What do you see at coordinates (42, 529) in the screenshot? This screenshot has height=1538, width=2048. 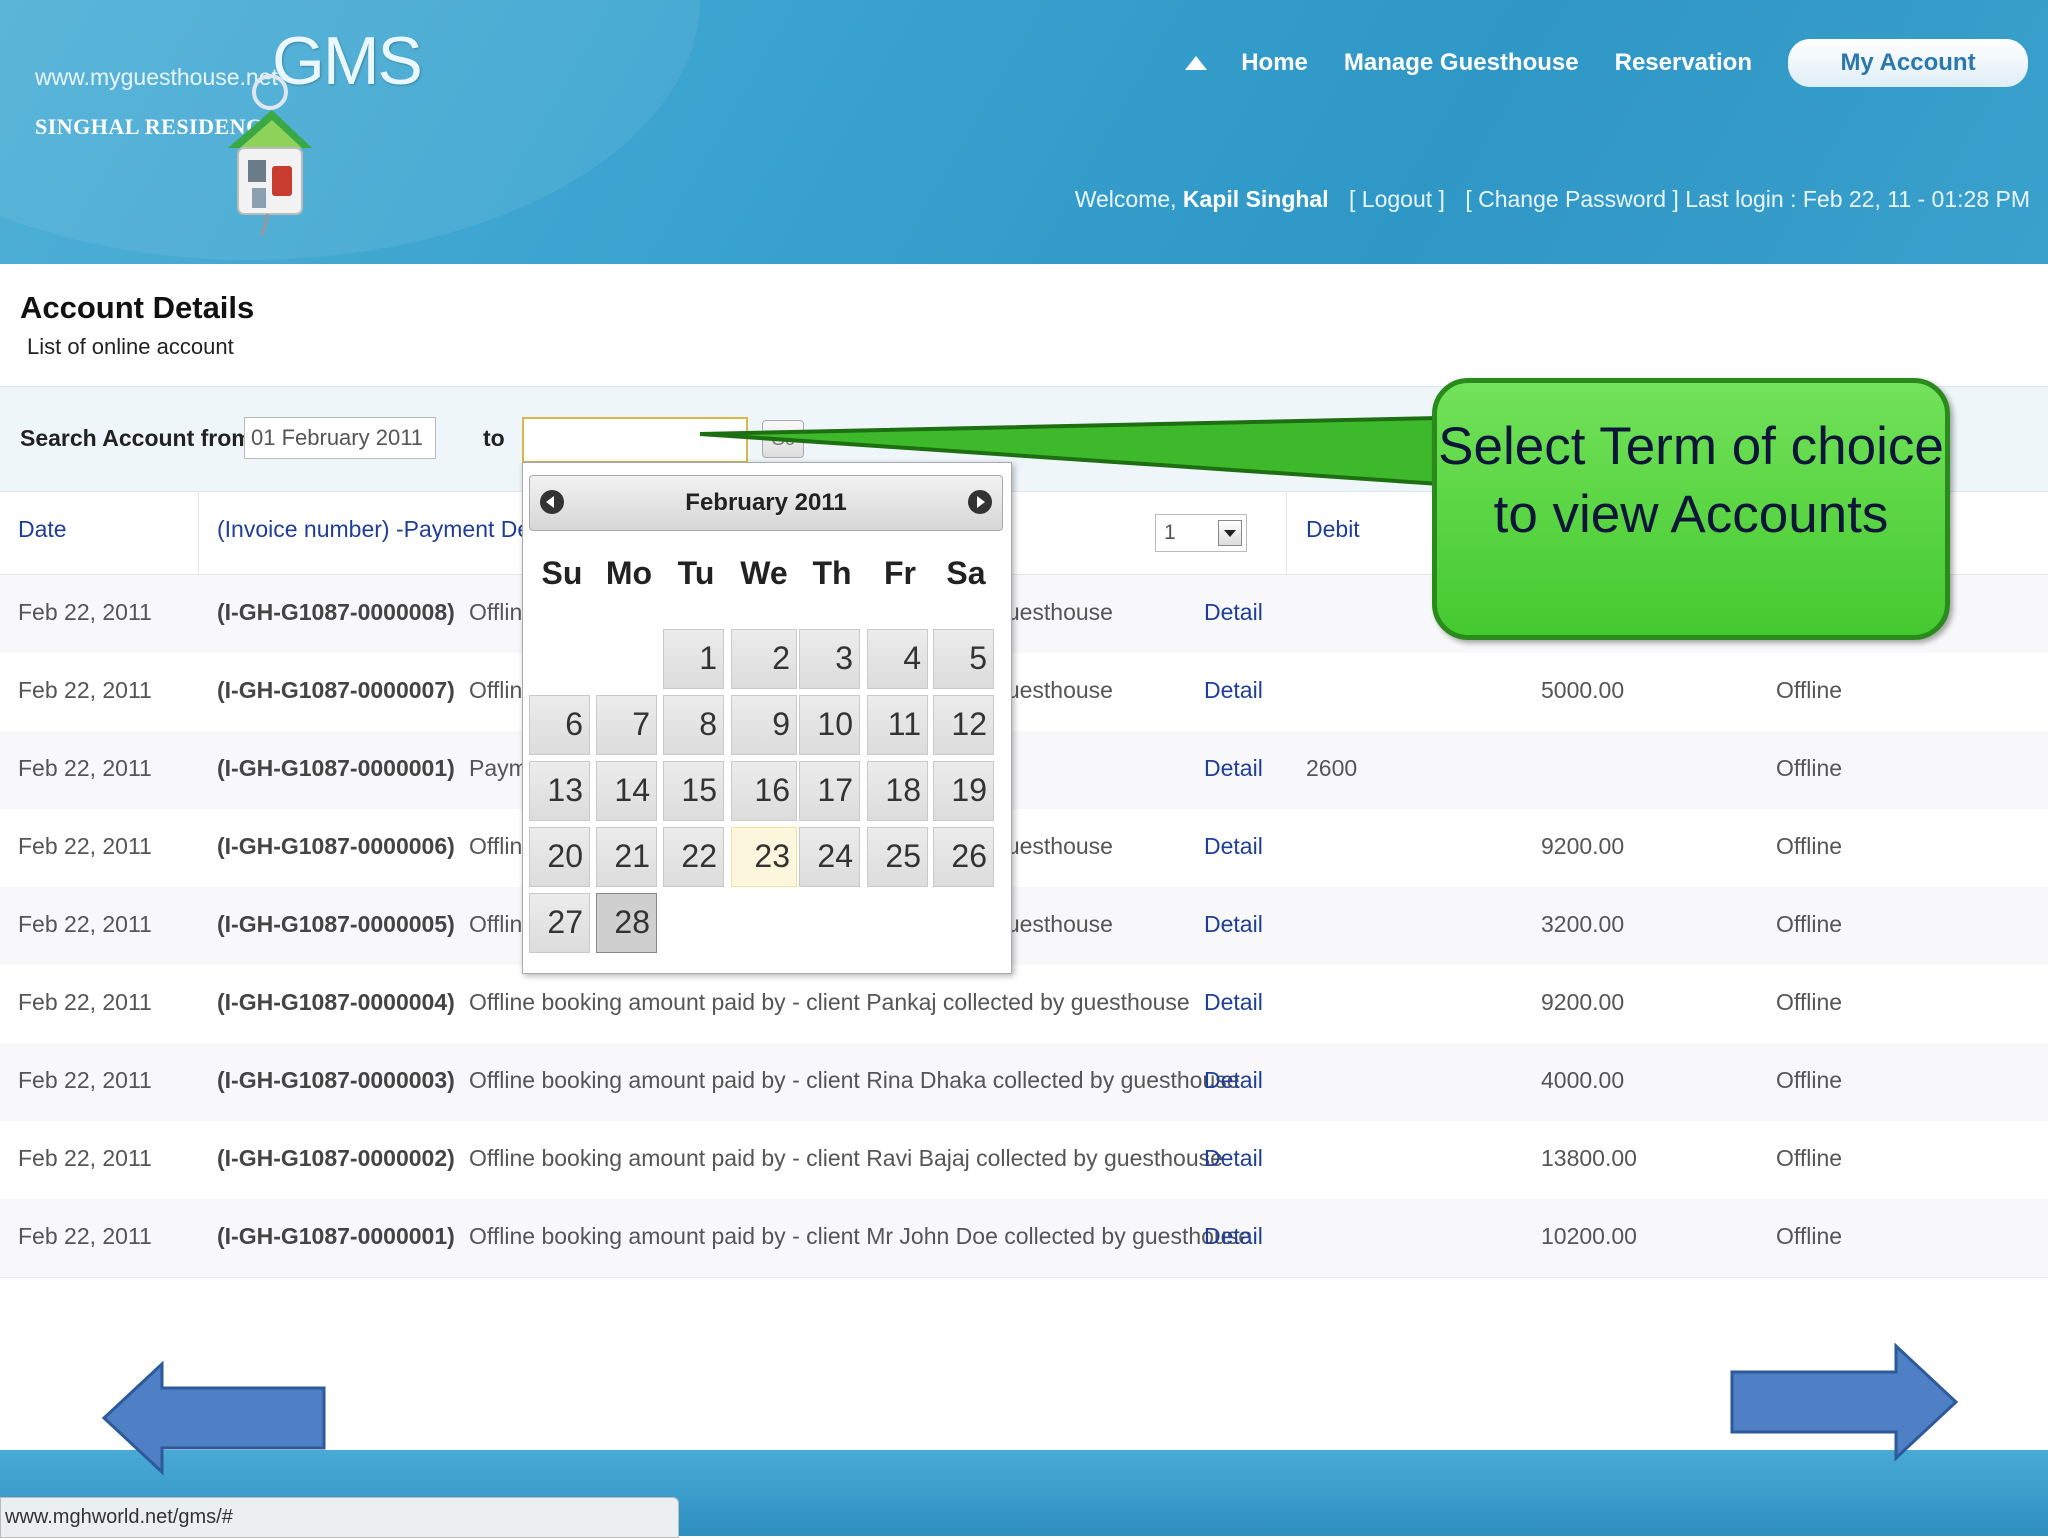 I see `column-header-date: Date` at bounding box center [42, 529].